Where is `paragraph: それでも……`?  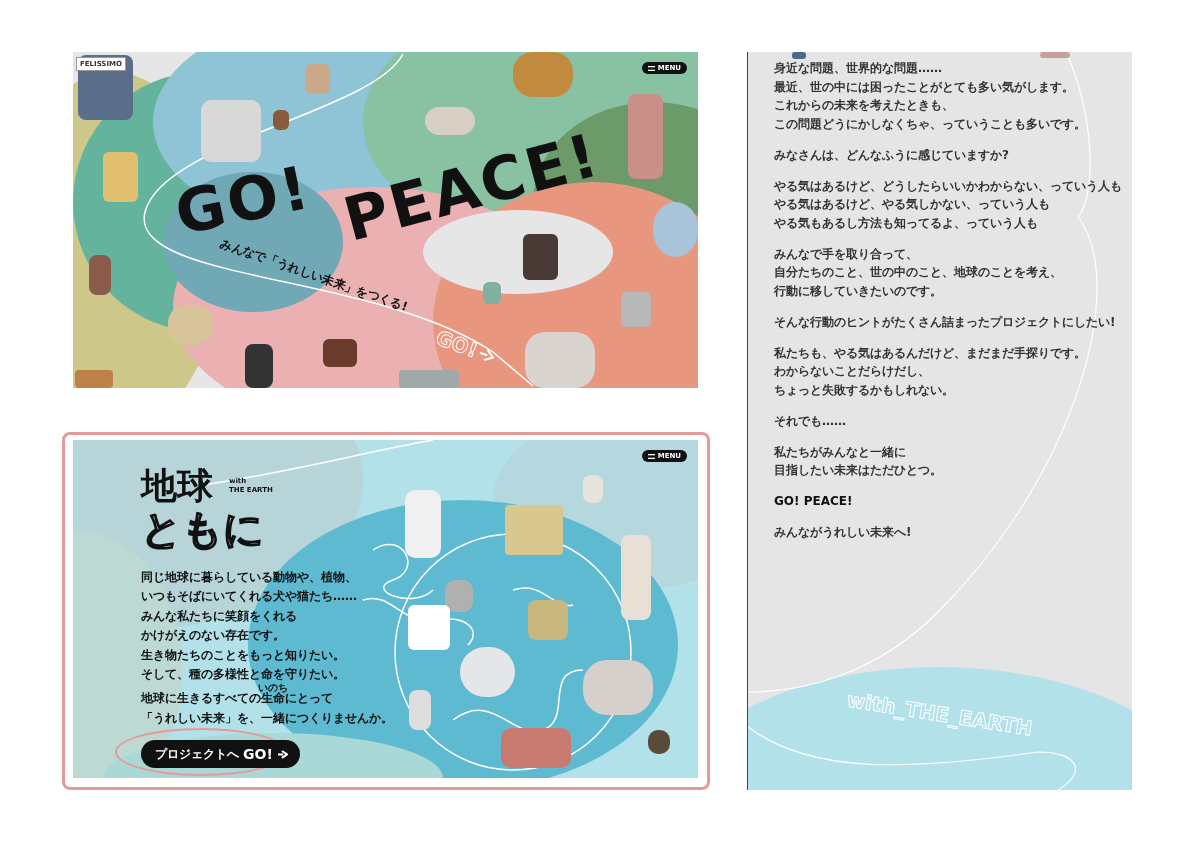
paragraph: それでも…… is located at coordinates (810, 421).